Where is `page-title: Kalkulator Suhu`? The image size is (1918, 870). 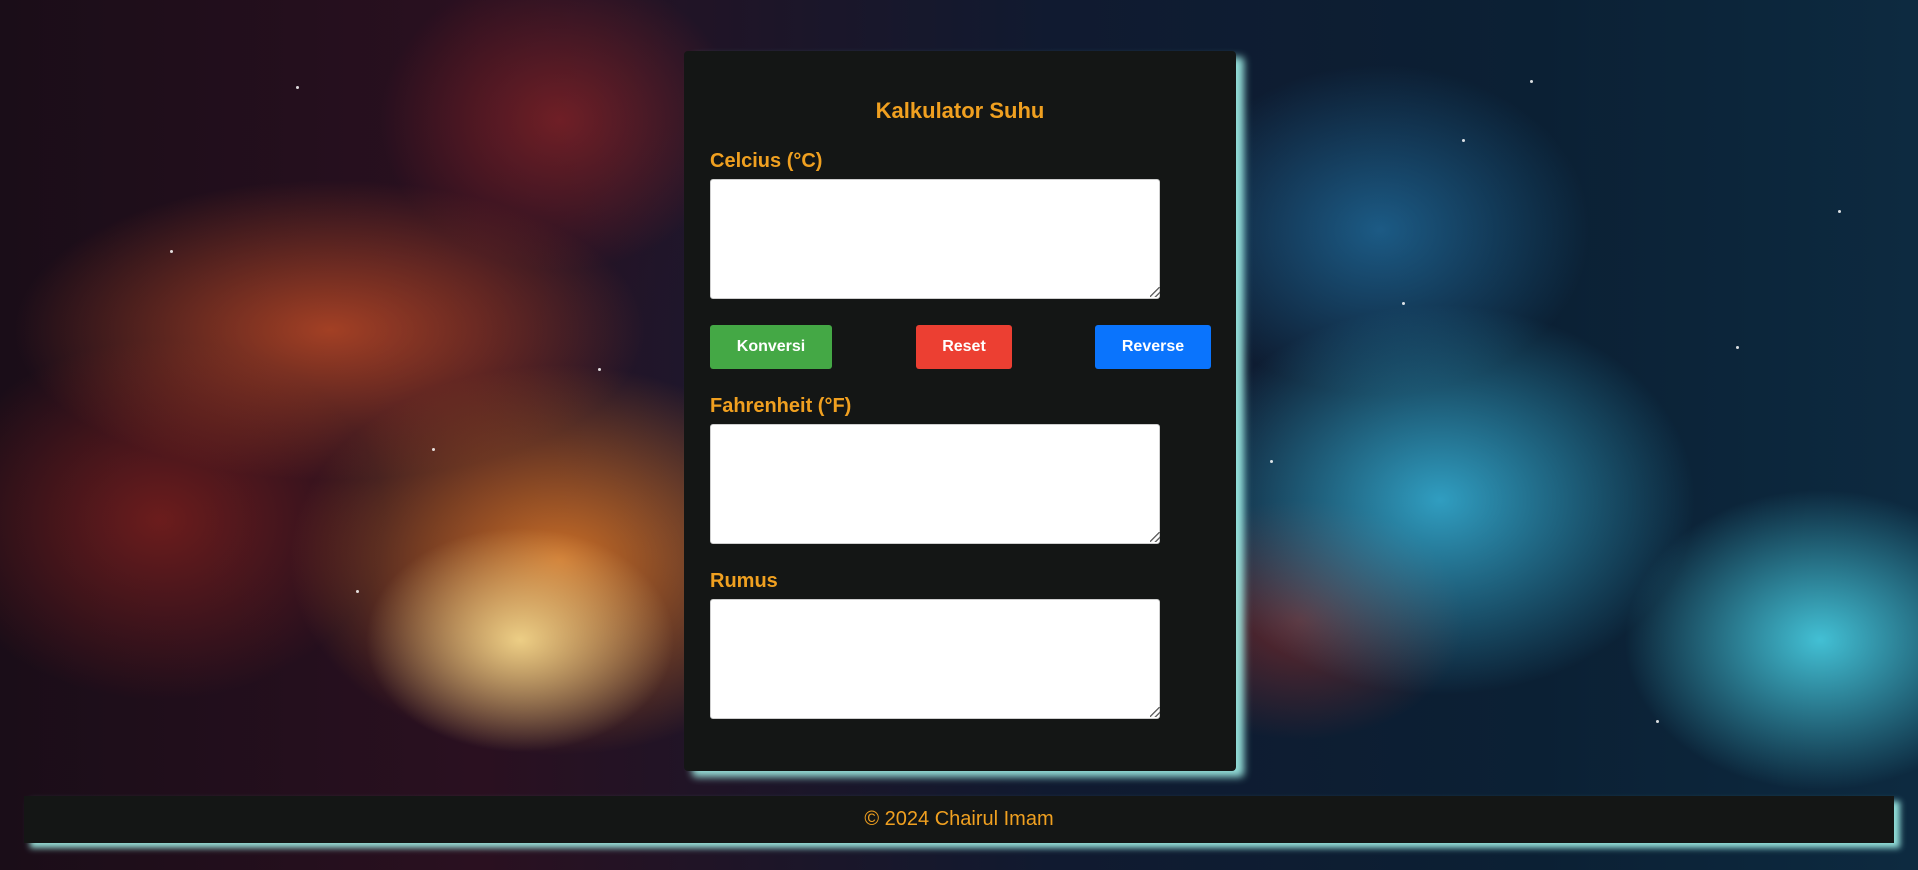
page-title: Kalkulator Suhu is located at coordinates (960, 110).